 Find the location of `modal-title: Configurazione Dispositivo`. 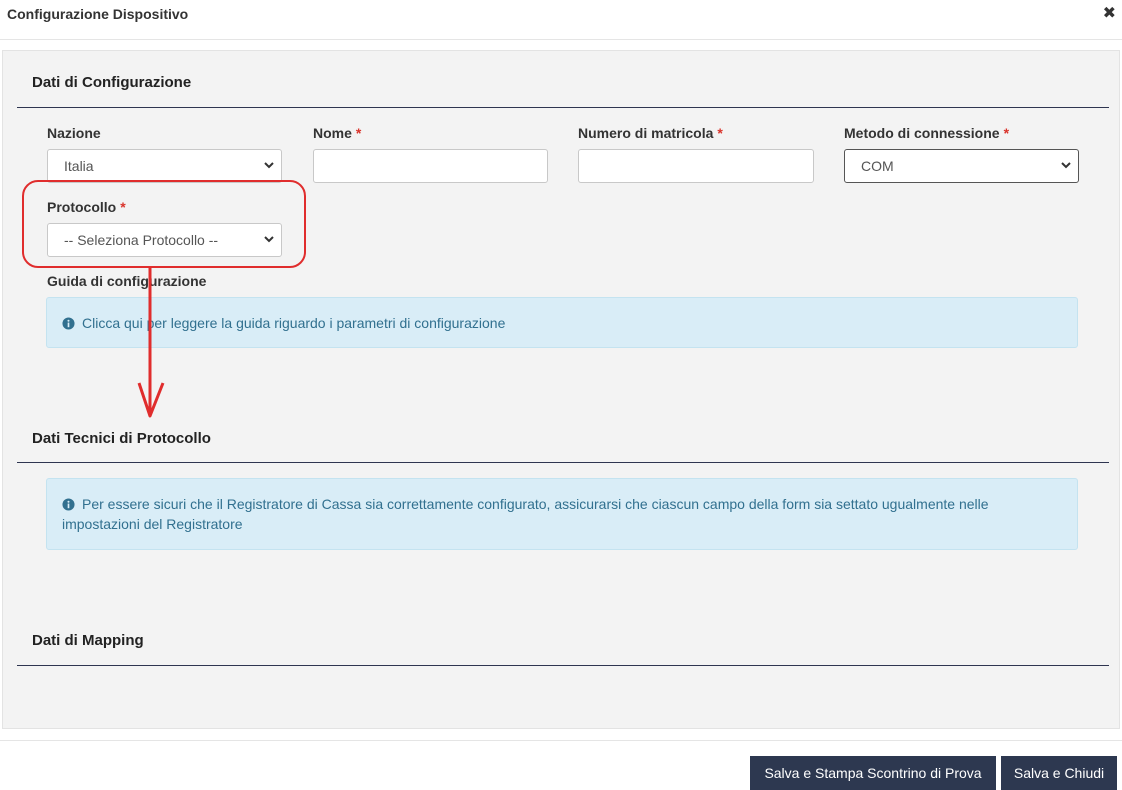

modal-title: Configurazione Dispositivo is located at coordinates (98, 14).